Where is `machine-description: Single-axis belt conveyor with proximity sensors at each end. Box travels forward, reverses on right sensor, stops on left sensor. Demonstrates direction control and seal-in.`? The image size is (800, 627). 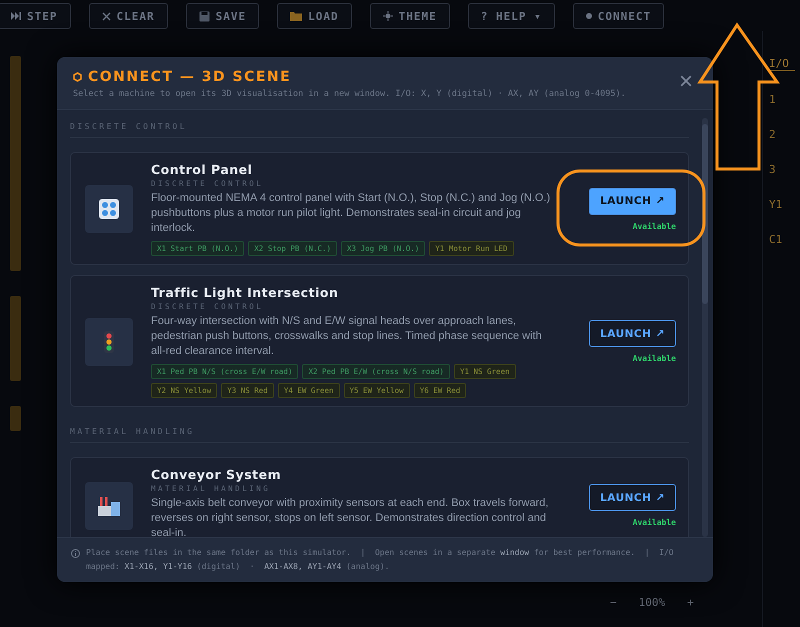
machine-description: Single-axis belt conveyor with proximity sensors at each end. Box travels forward, reverses on right sensor, stops on left sensor. Demonstrates direction control and seal-in. is located at coordinates (350, 516).